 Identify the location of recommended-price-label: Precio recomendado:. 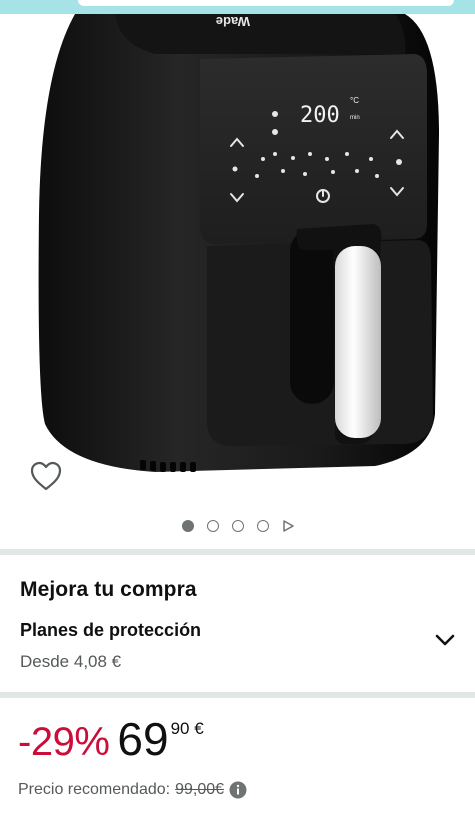
(94, 789).